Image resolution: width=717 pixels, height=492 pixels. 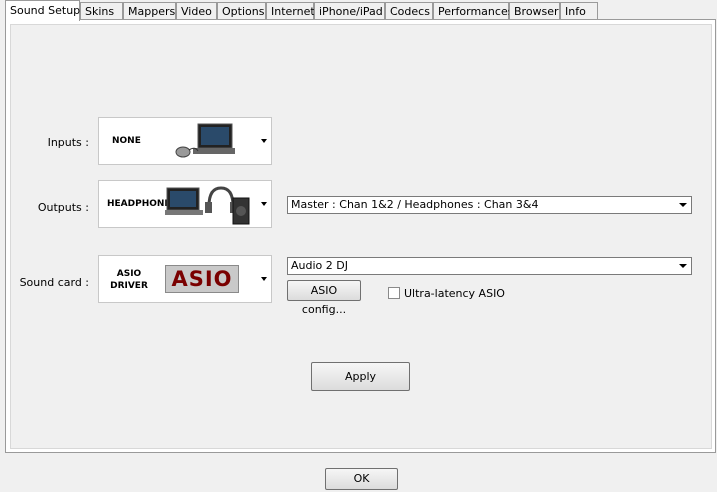 I want to click on tab-iphone-ipad: iPhone/iPad, so click(x=349, y=10).